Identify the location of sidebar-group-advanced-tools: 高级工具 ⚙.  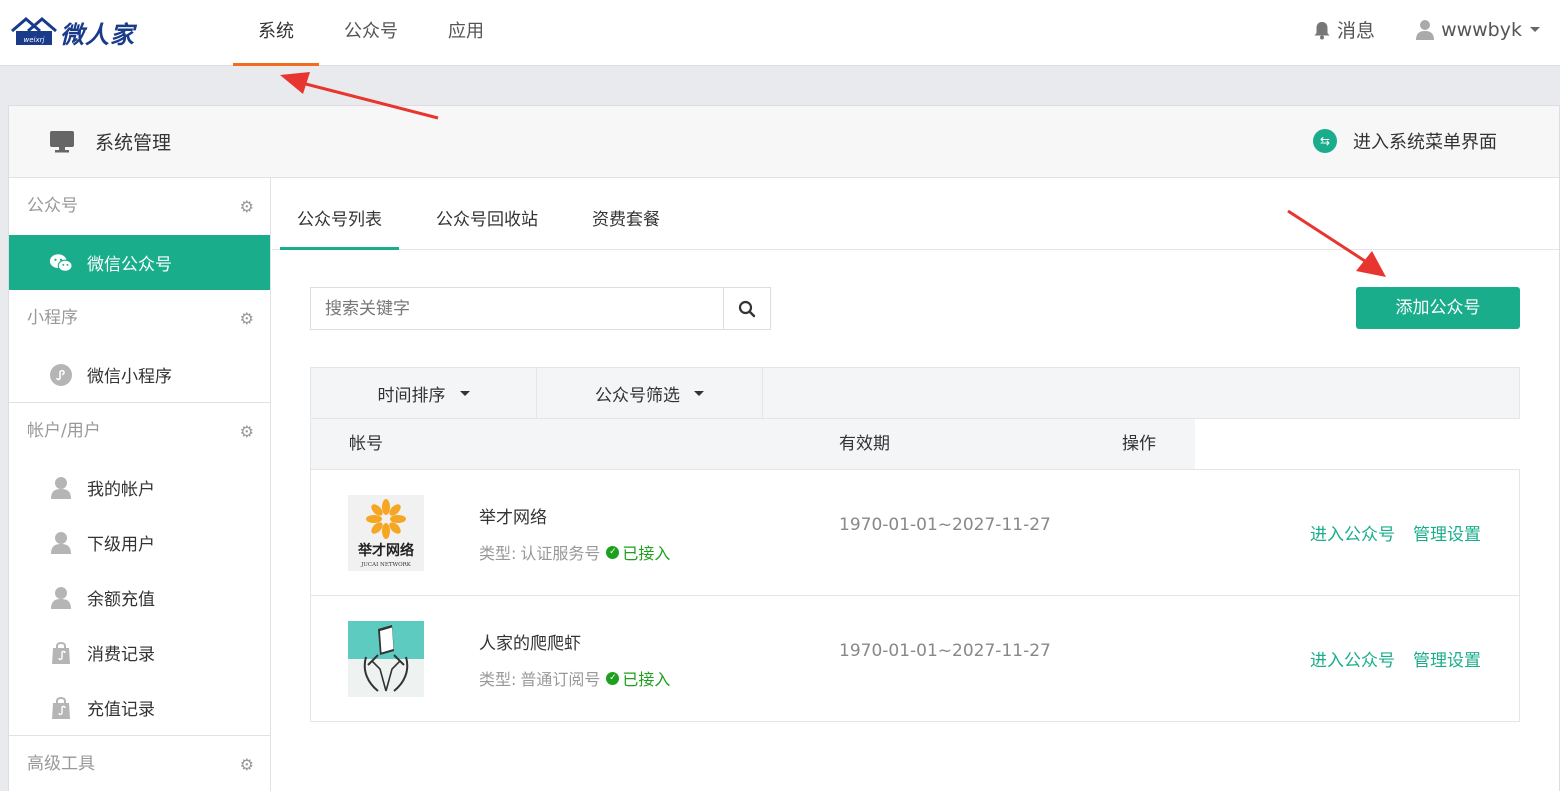
(139, 763).